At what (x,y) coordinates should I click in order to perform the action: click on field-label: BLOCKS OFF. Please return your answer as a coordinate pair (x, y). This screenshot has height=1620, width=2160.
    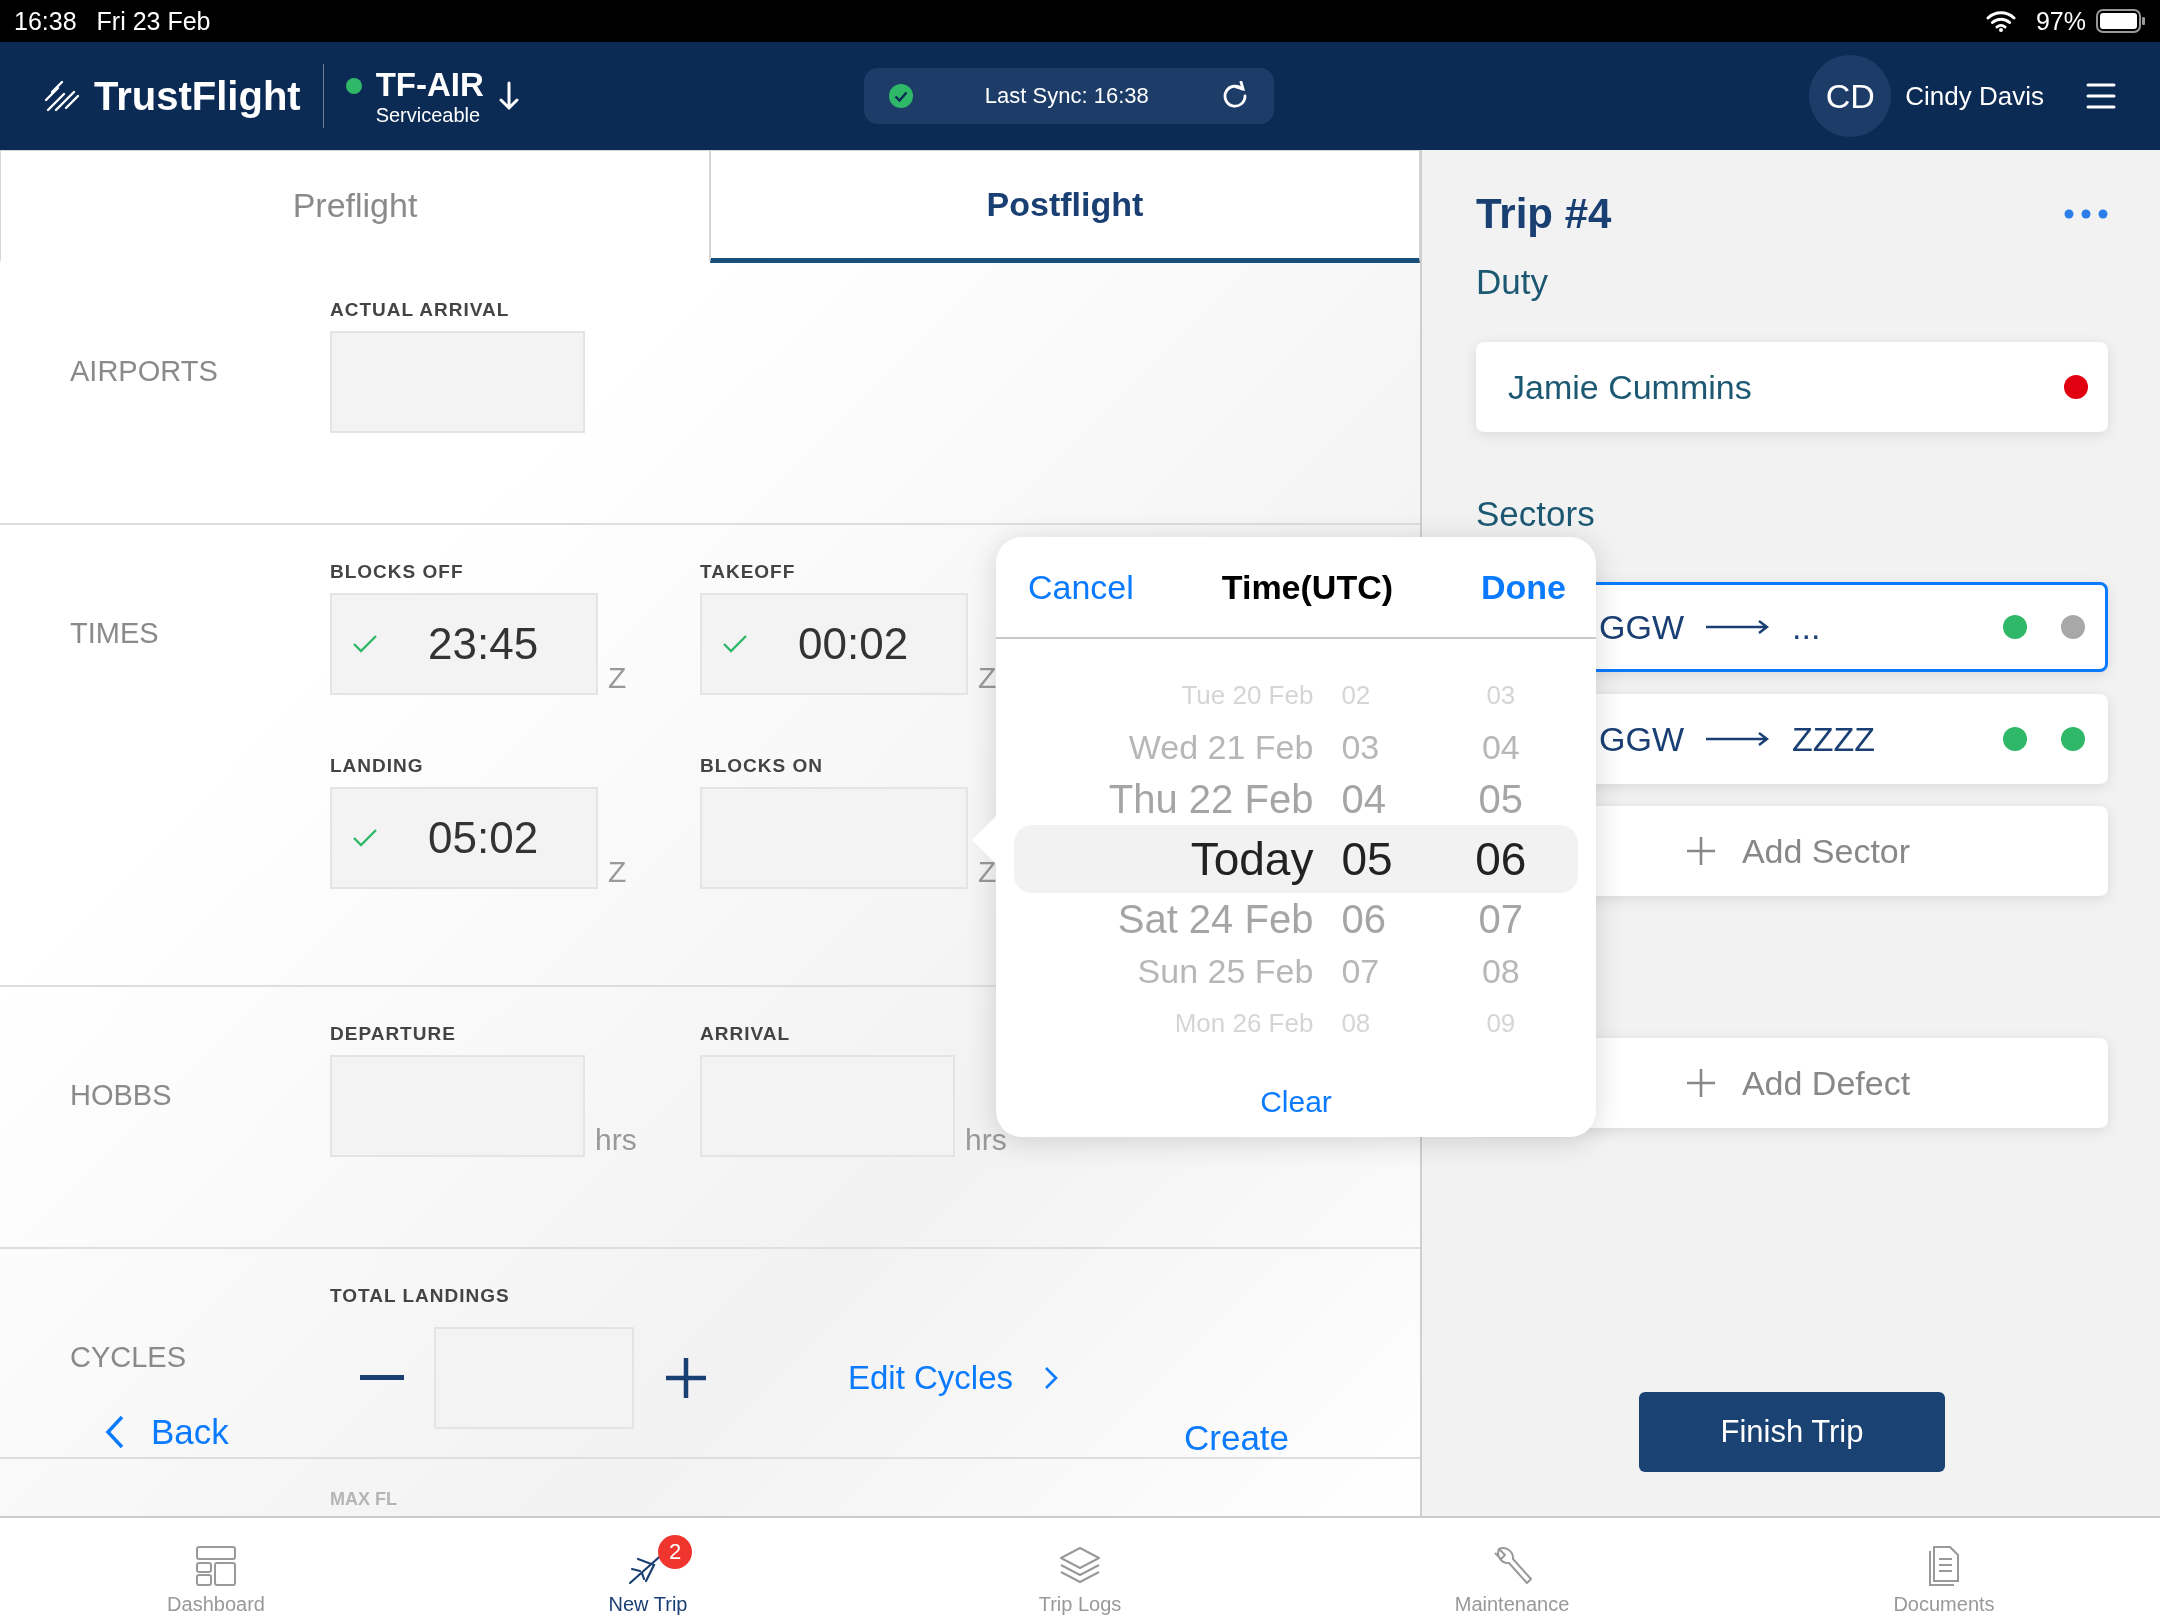
    Looking at the image, I should click on (397, 572).